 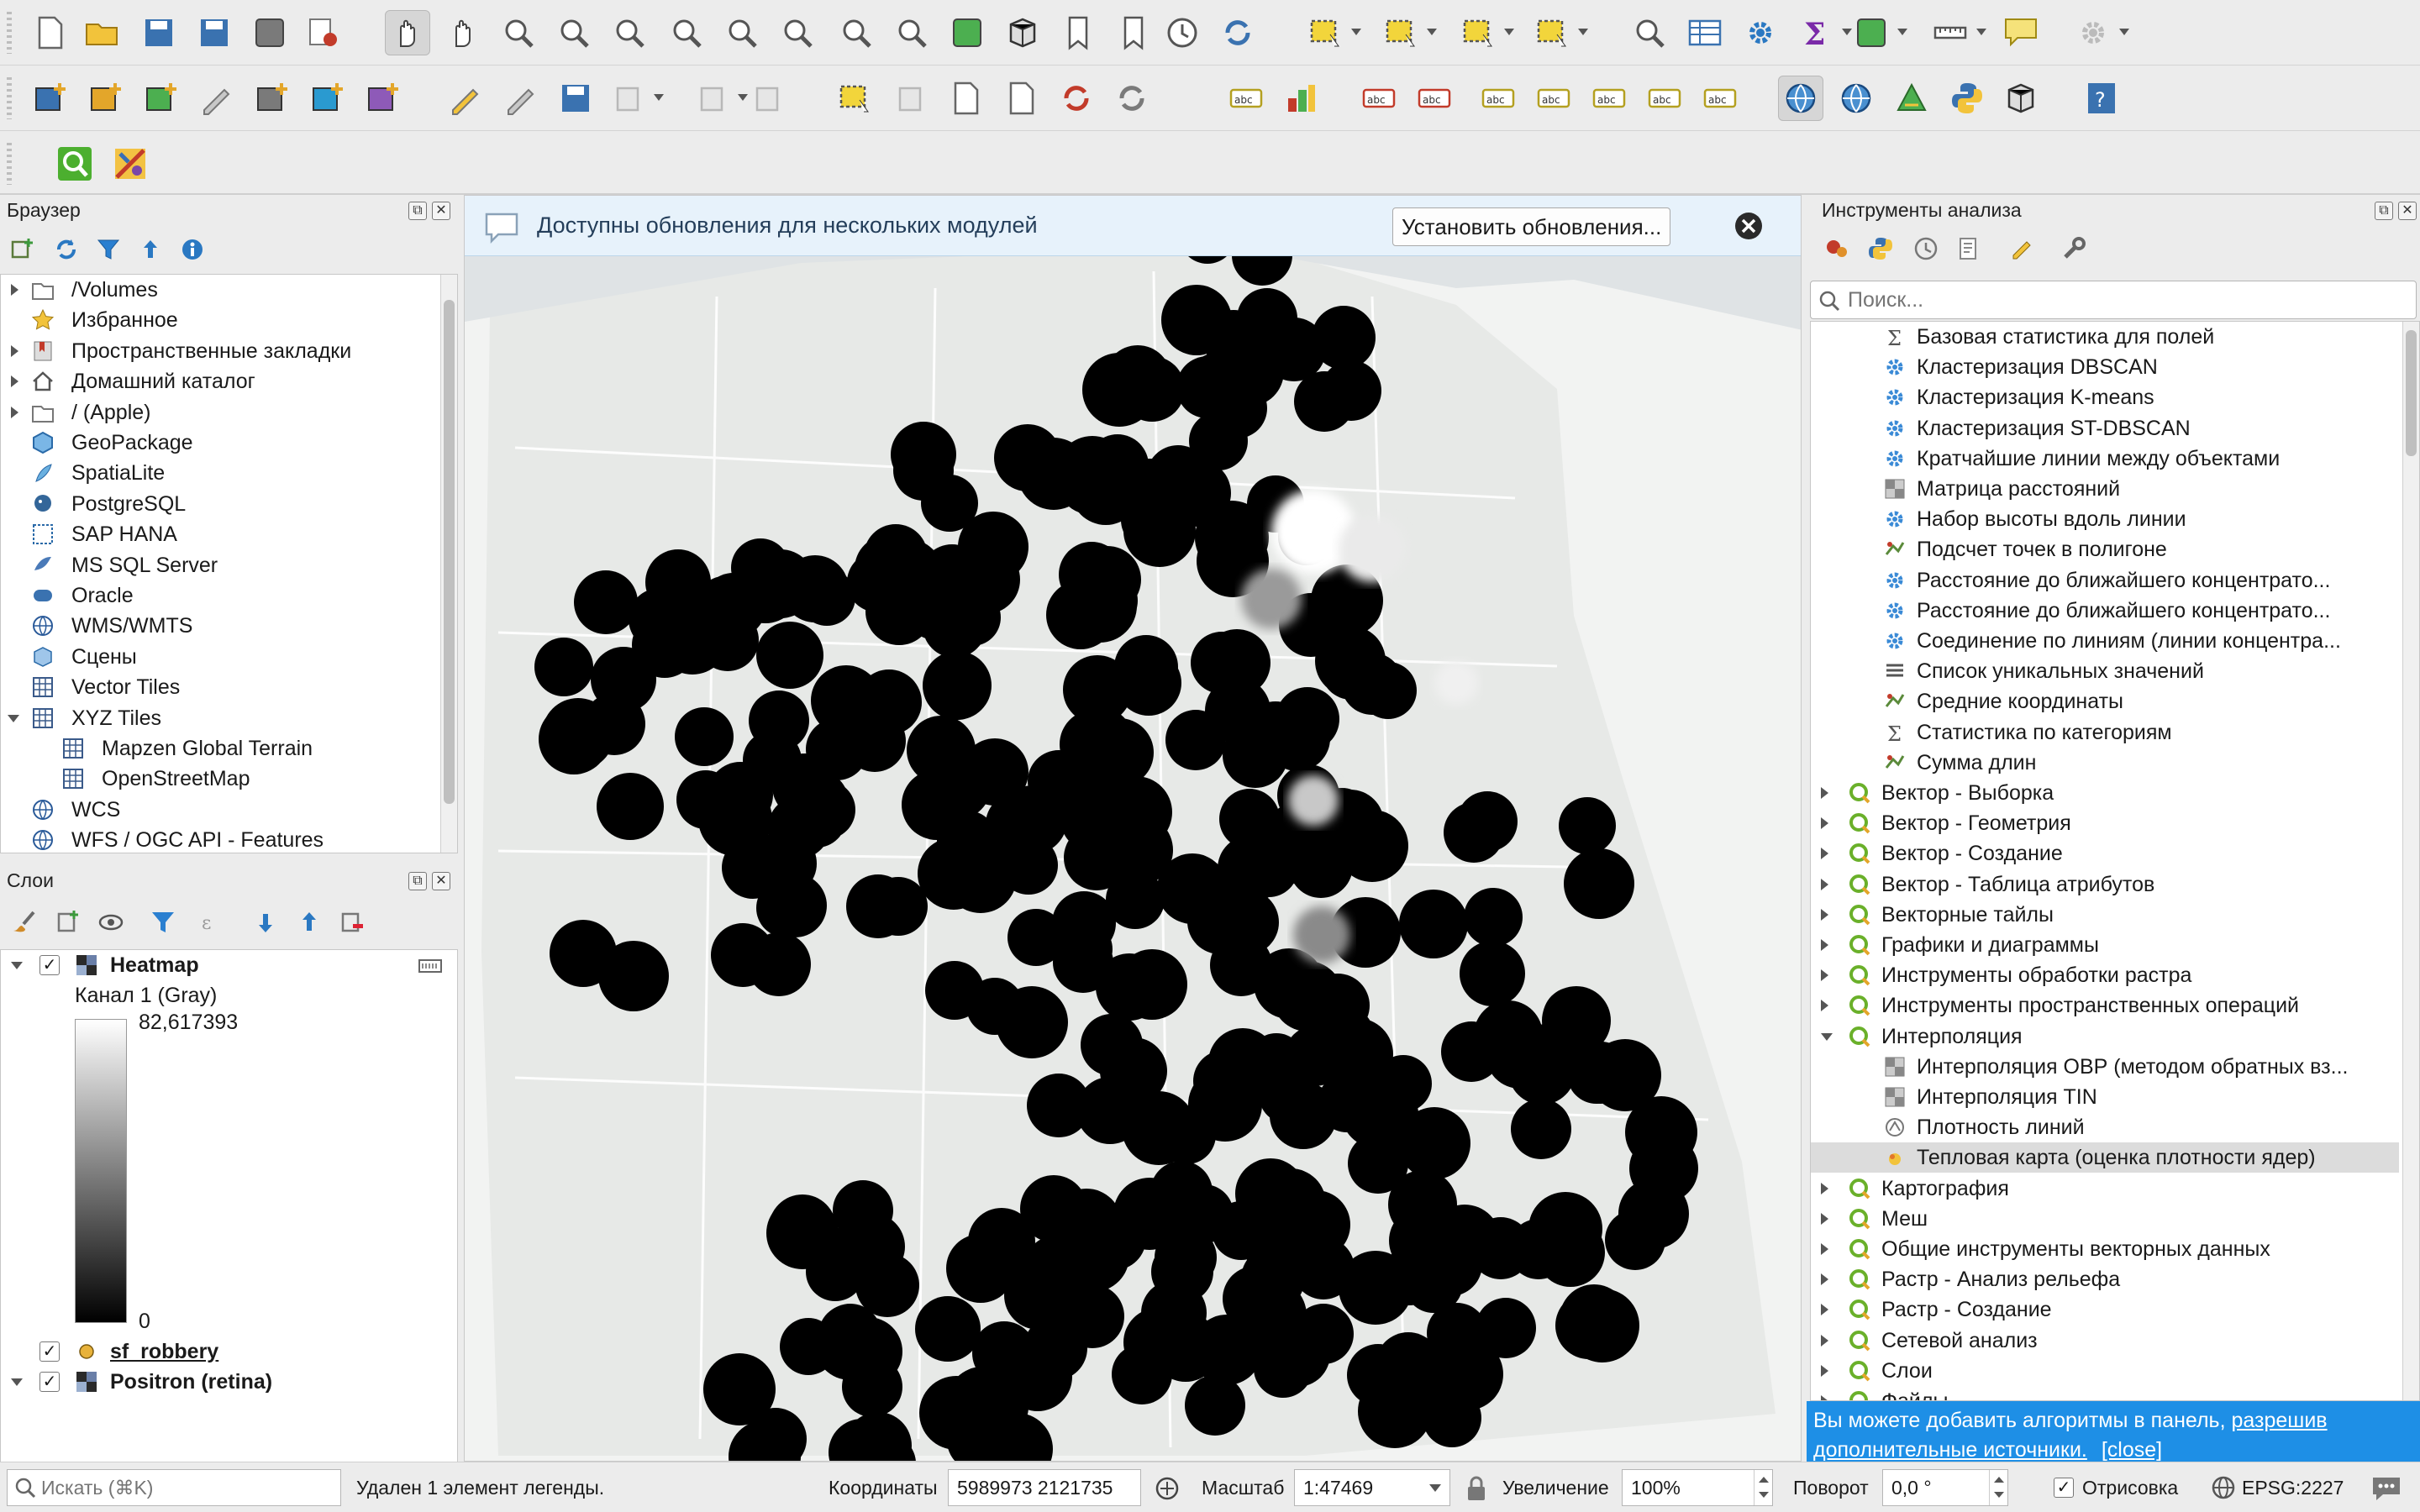 I want to click on processing-algorithm: Средние координаты, so click(x=2105, y=701).